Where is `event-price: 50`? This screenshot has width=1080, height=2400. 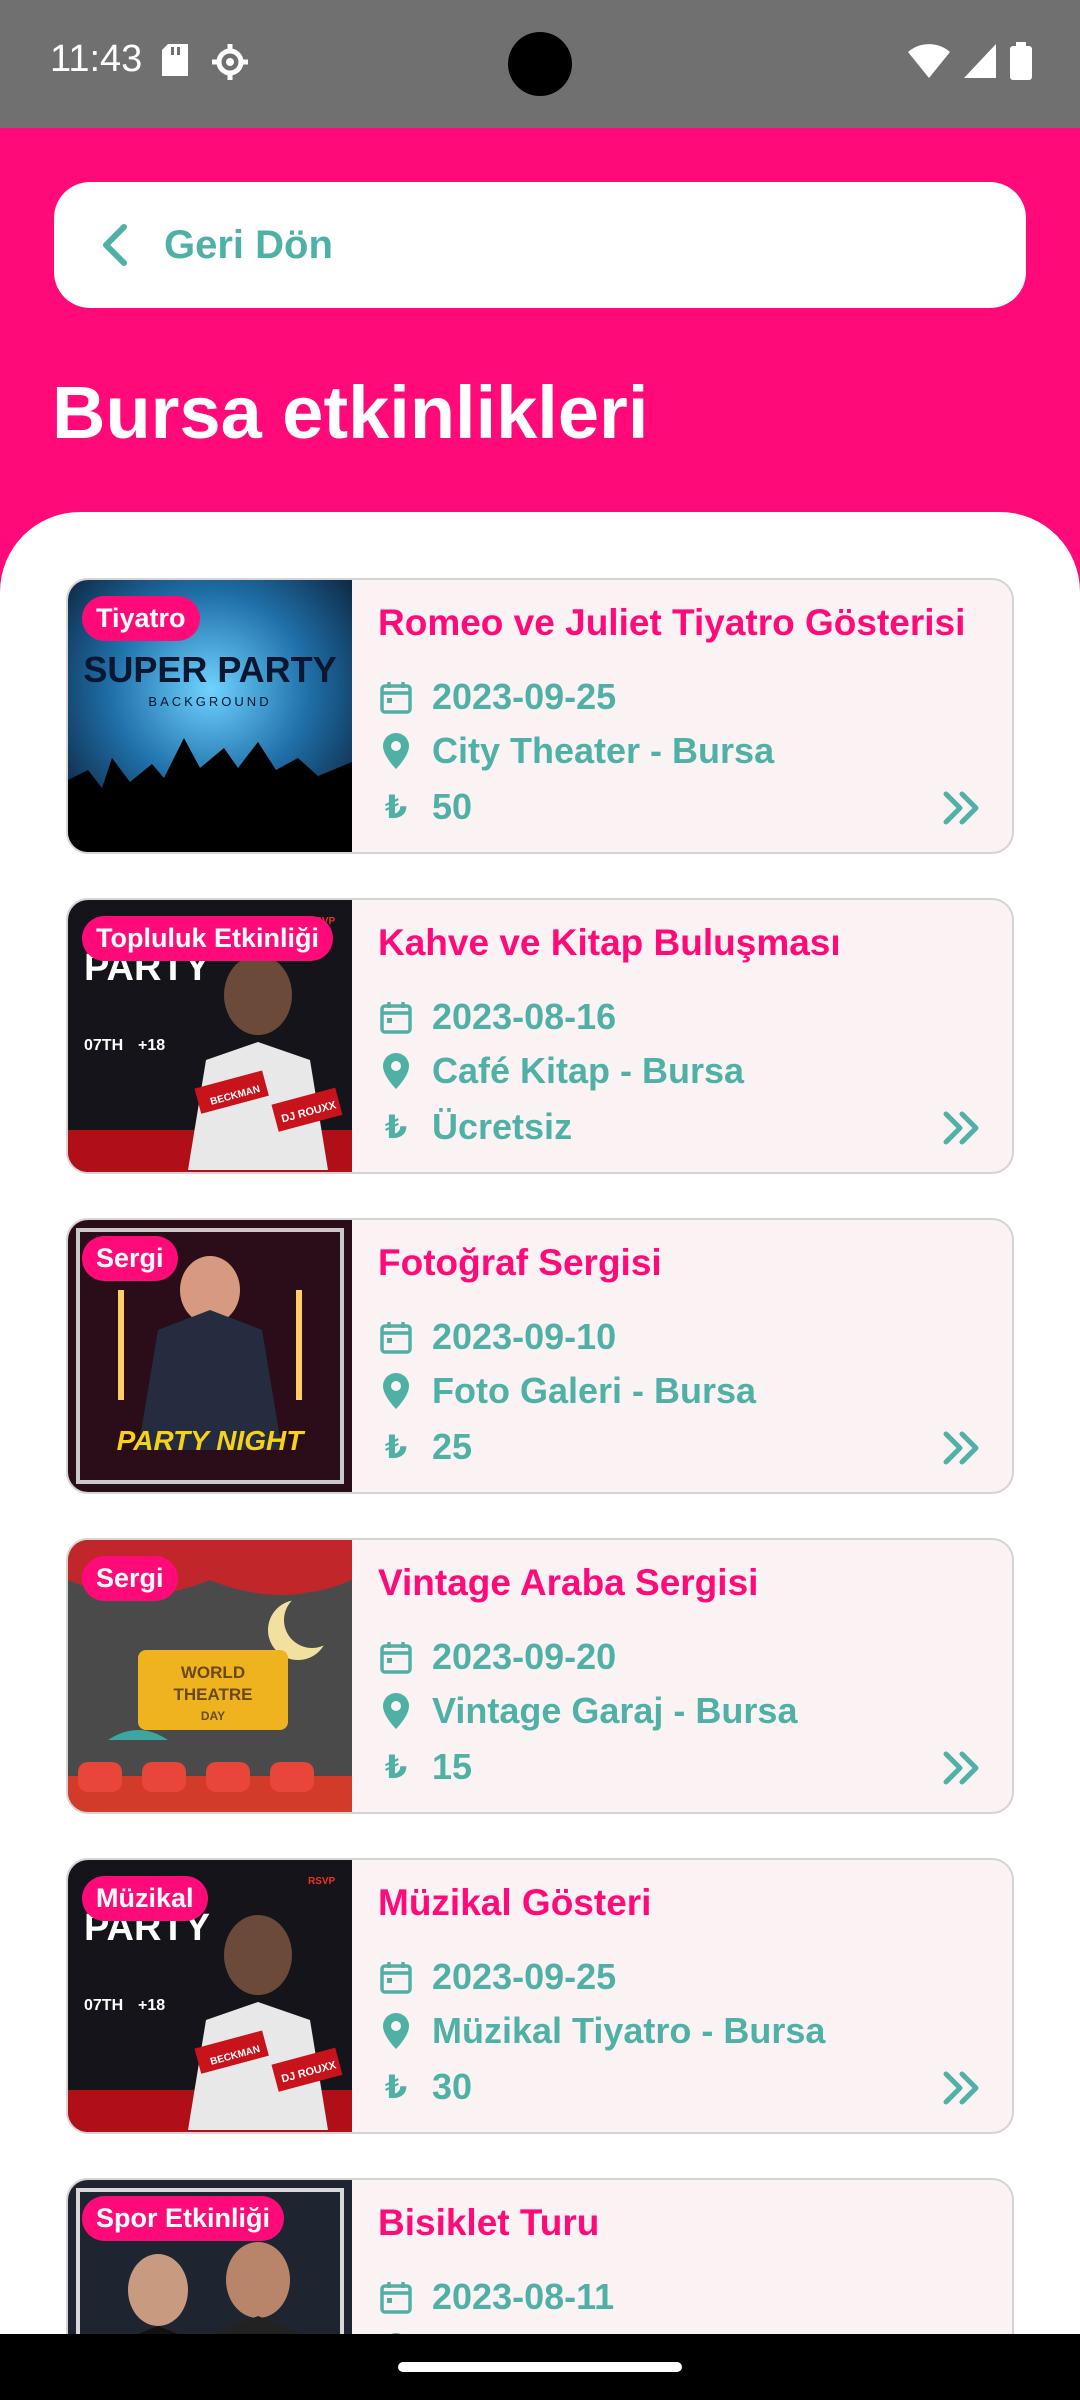 event-price: 50 is located at coordinates (452, 806).